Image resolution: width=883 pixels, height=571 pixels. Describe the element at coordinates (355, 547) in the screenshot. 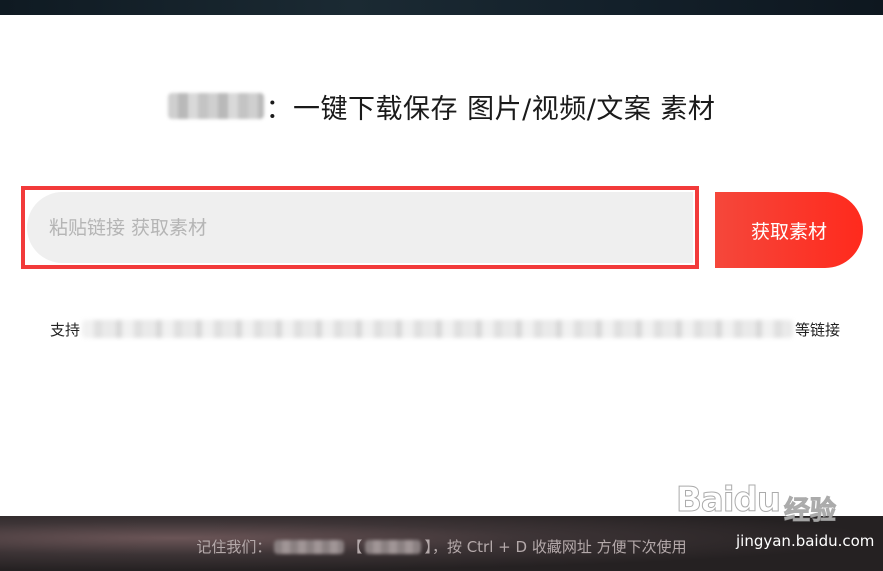

I see `footer-bracket: 【` at that location.